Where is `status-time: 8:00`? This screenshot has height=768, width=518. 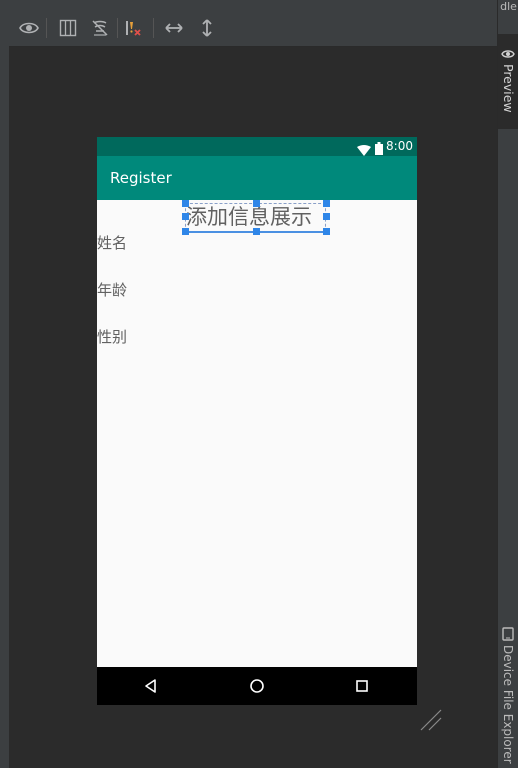
status-time: 8:00 is located at coordinates (399, 146).